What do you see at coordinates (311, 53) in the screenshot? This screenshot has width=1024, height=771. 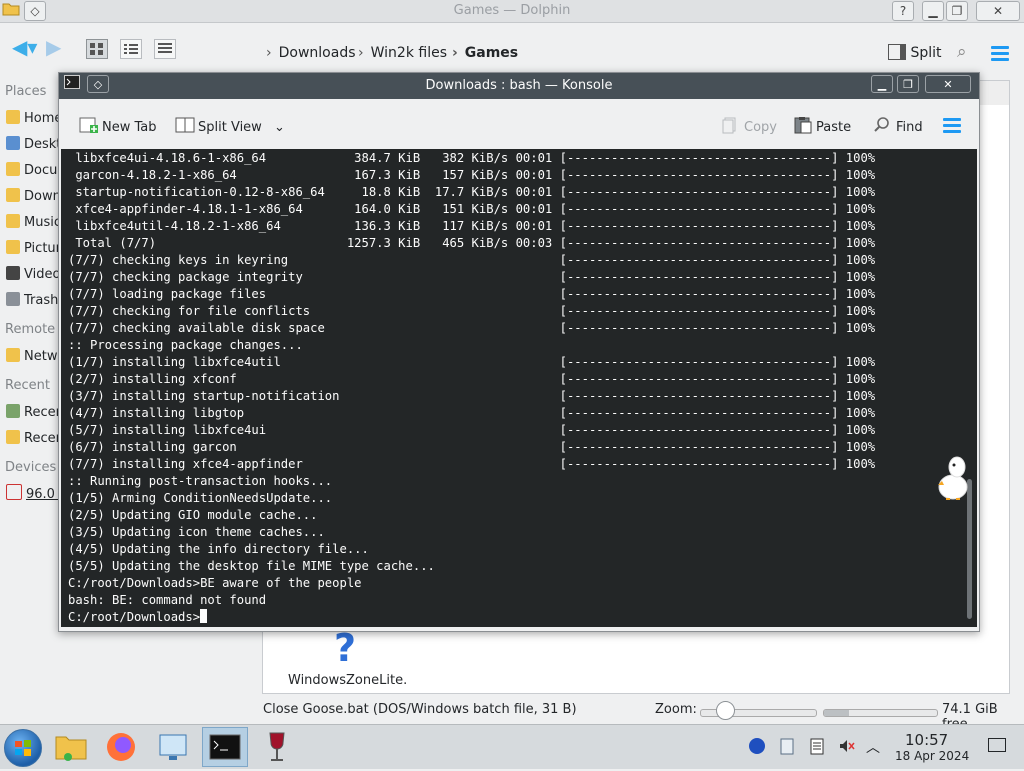 I see `breadcrumb-downloads: › Downloads` at bounding box center [311, 53].